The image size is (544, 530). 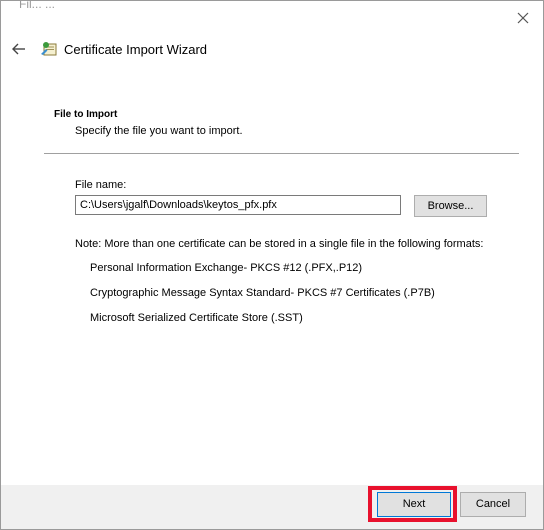 What do you see at coordinates (86, 114) in the screenshot?
I see `section-title: File to Import` at bounding box center [86, 114].